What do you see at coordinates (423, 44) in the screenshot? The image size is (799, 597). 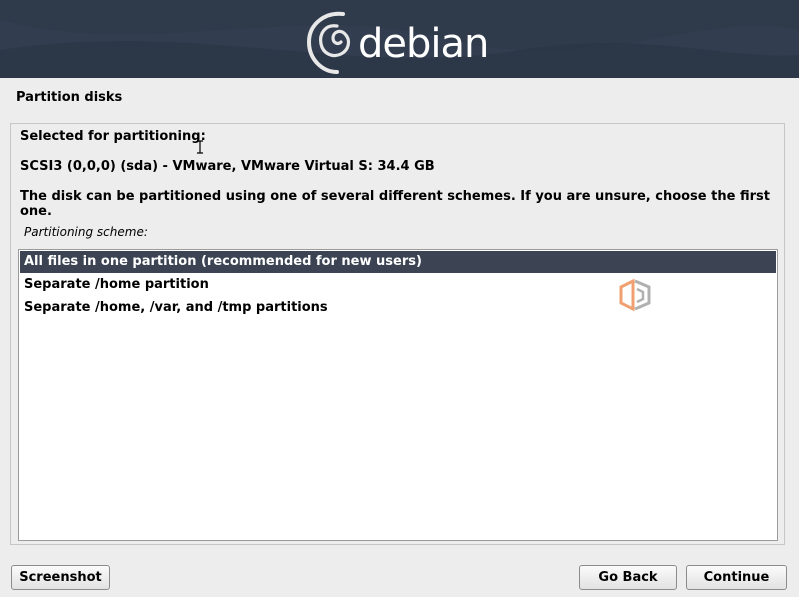 I see `debian-logo-text: debian` at bounding box center [423, 44].